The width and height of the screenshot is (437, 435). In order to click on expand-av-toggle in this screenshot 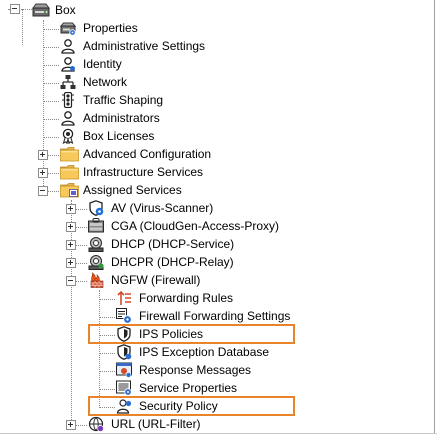, I will do `click(71, 209)`.